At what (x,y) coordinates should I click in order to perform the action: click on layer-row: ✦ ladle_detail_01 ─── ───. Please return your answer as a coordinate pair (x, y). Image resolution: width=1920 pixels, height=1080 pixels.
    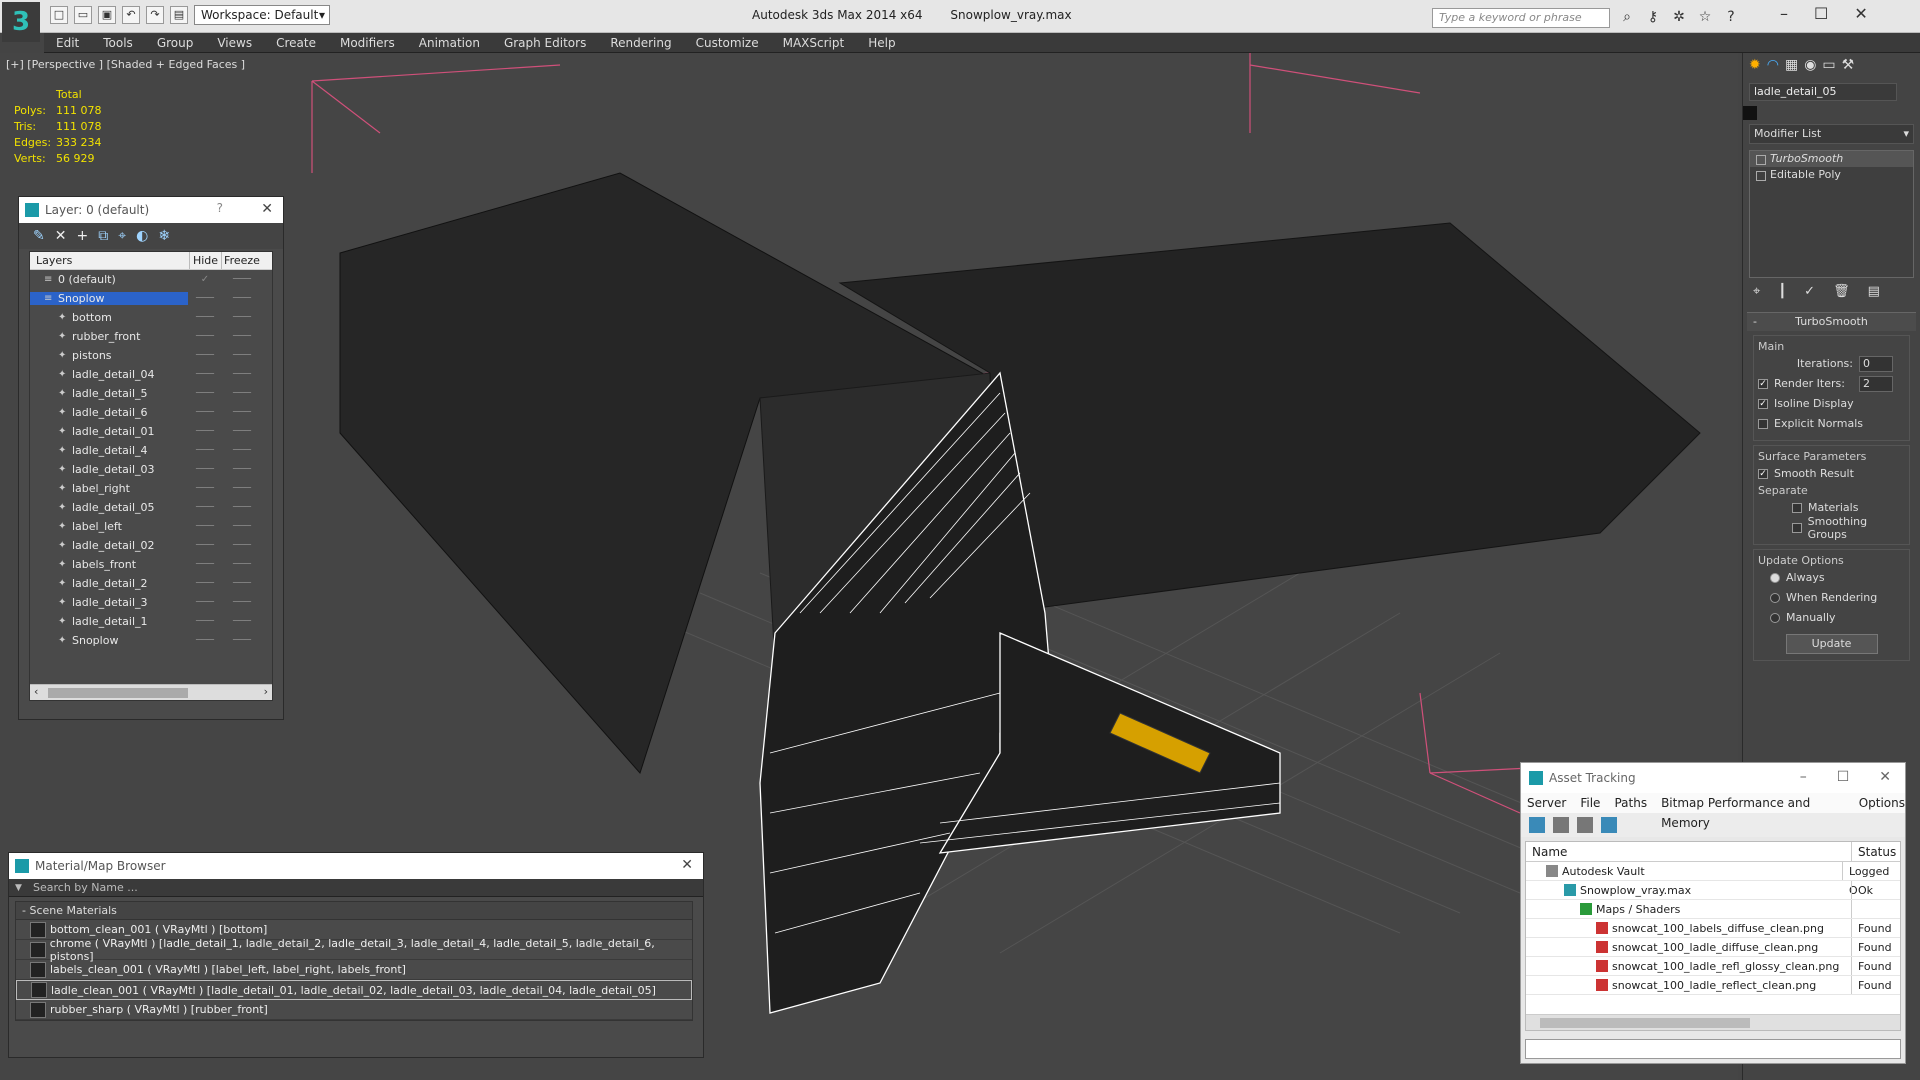
    Looking at the image, I should click on (151, 431).